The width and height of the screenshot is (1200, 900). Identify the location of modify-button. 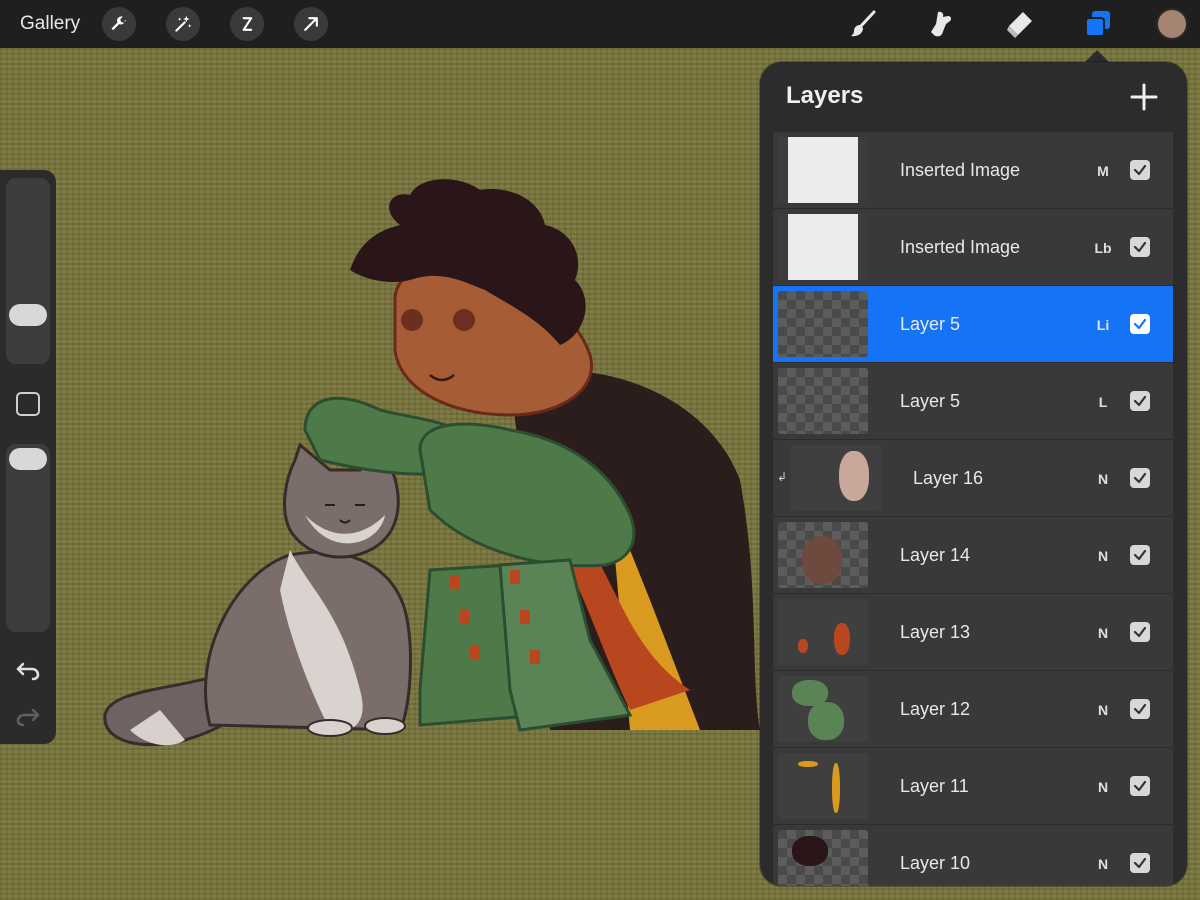
(28, 404).